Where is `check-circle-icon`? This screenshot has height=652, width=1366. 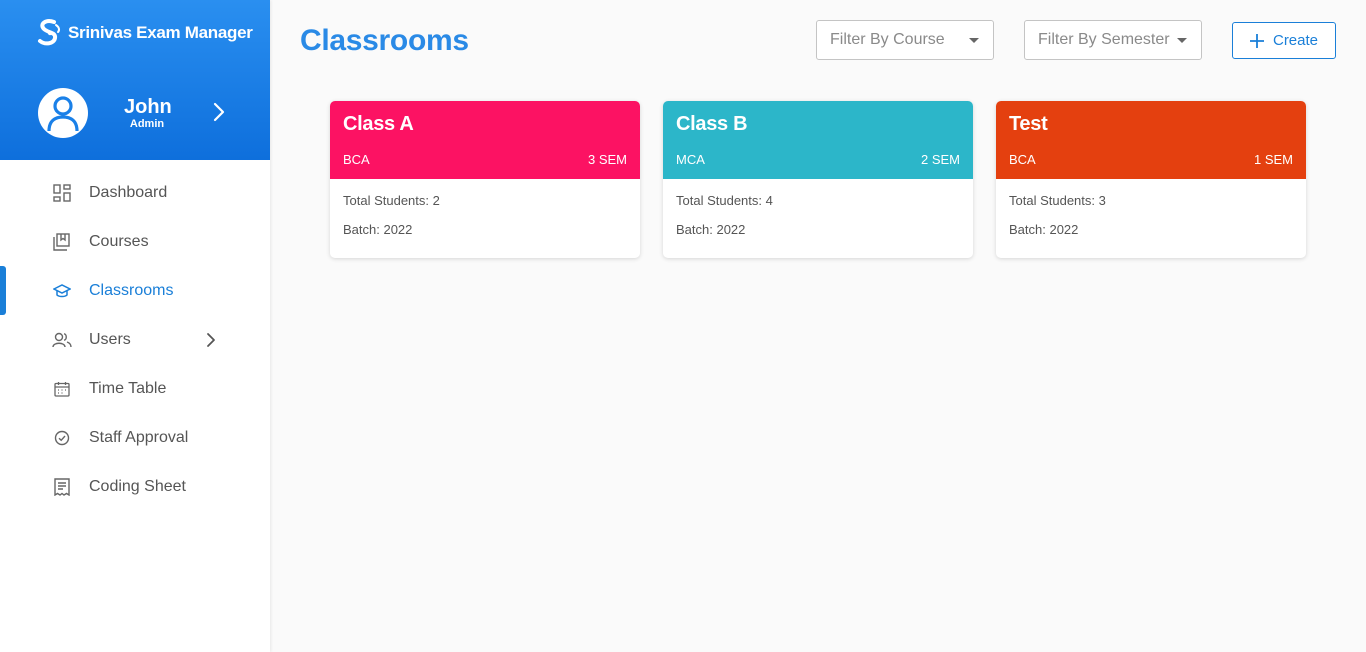 check-circle-icon is located at coordinates (62, 438).